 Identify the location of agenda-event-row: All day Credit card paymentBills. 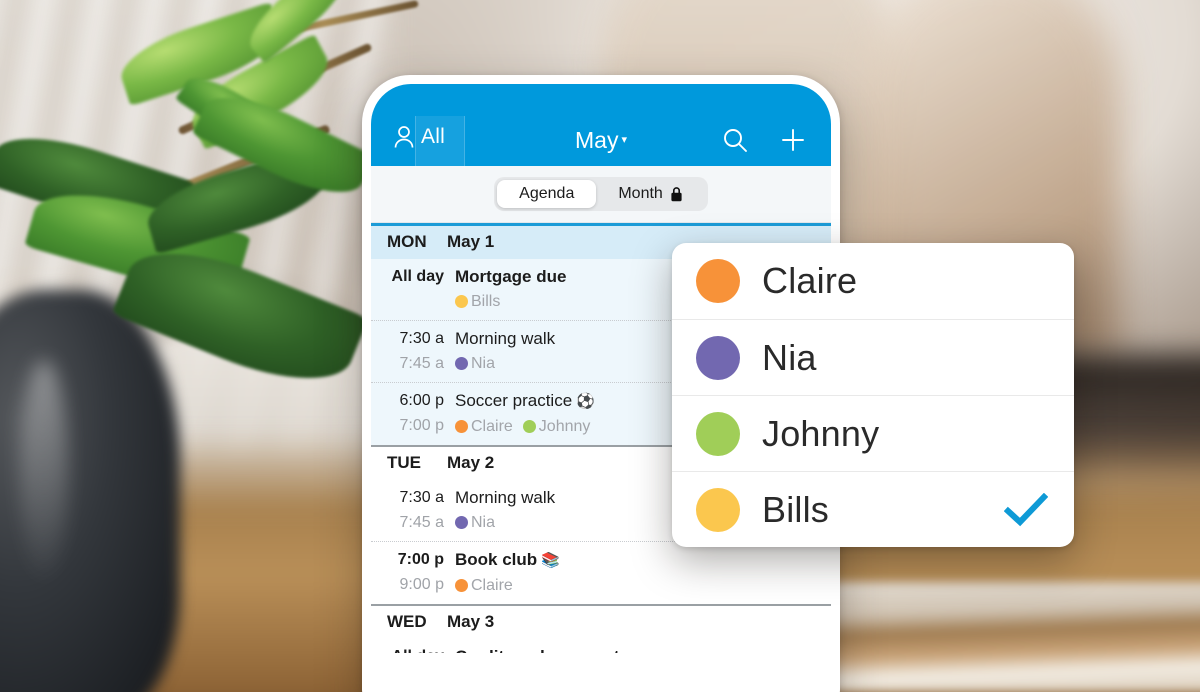
(601, 646).